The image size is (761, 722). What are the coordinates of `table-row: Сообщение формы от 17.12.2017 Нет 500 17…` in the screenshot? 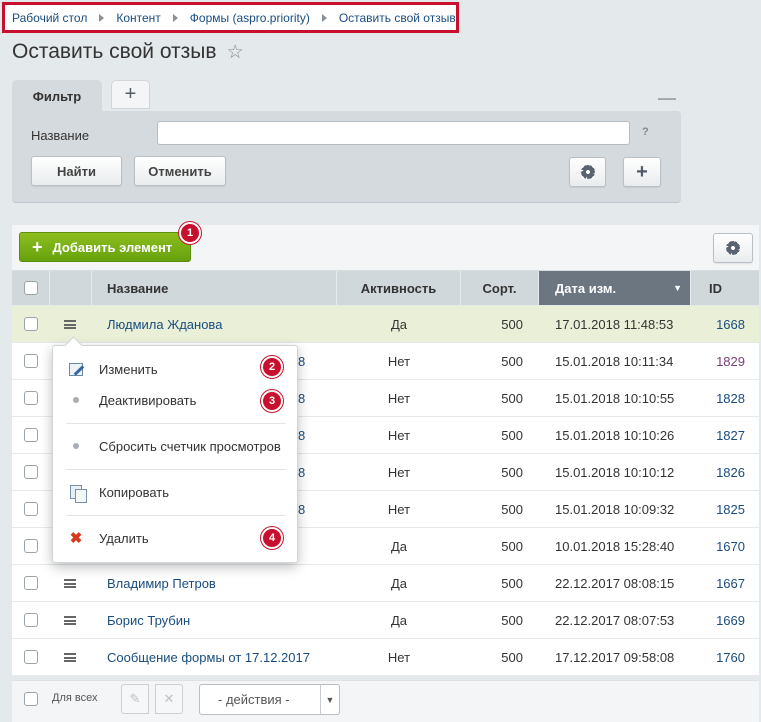 It's located at (385, 657).